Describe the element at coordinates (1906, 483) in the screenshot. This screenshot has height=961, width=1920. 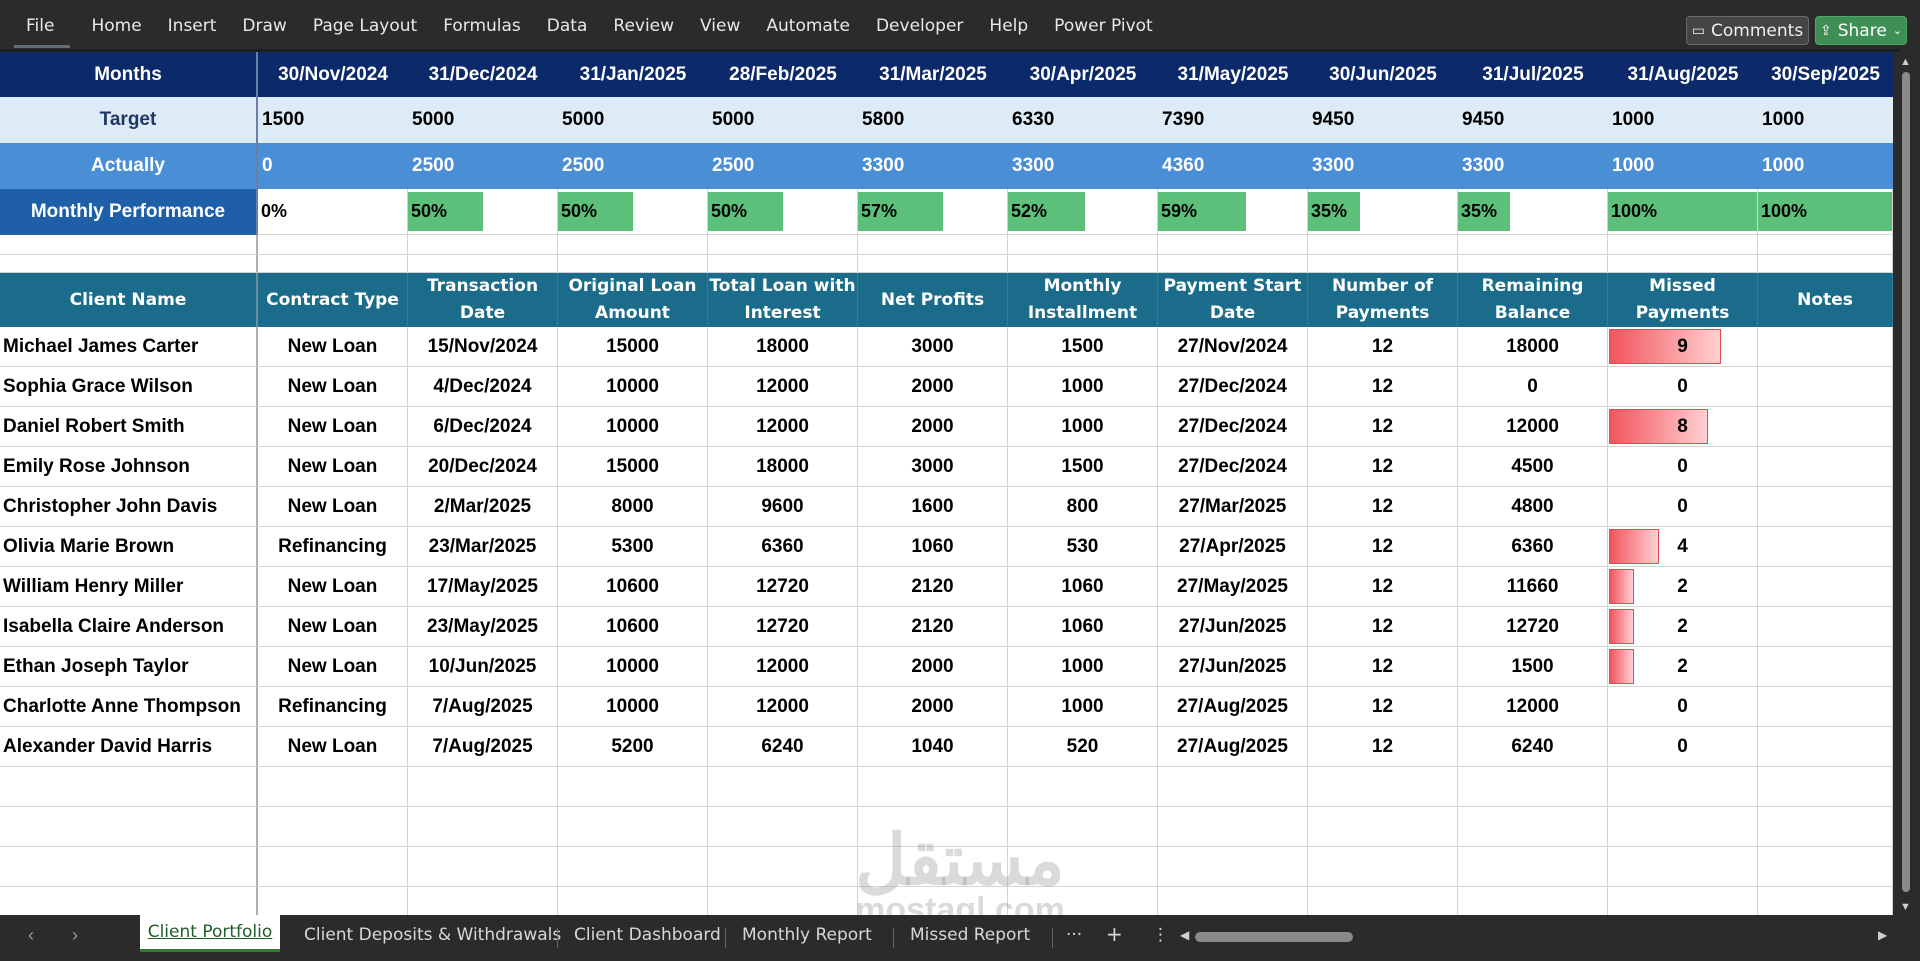
I see `vertical-scrollbar: ▲ ▼` at that location.